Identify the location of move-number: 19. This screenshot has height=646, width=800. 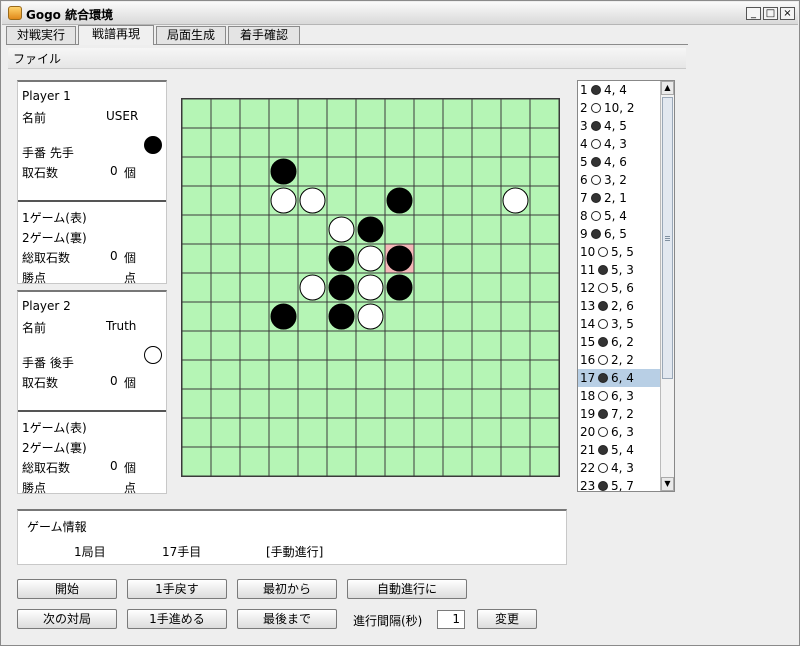
(588, 414).